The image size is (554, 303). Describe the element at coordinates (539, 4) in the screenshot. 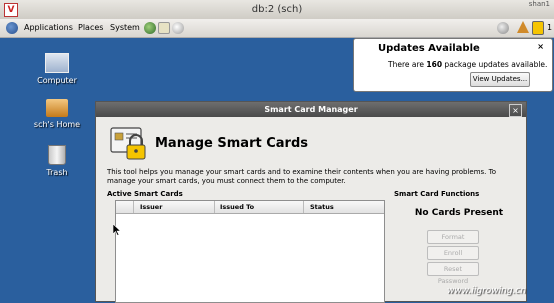

I see `vnc-user-label: shan1` at that location.